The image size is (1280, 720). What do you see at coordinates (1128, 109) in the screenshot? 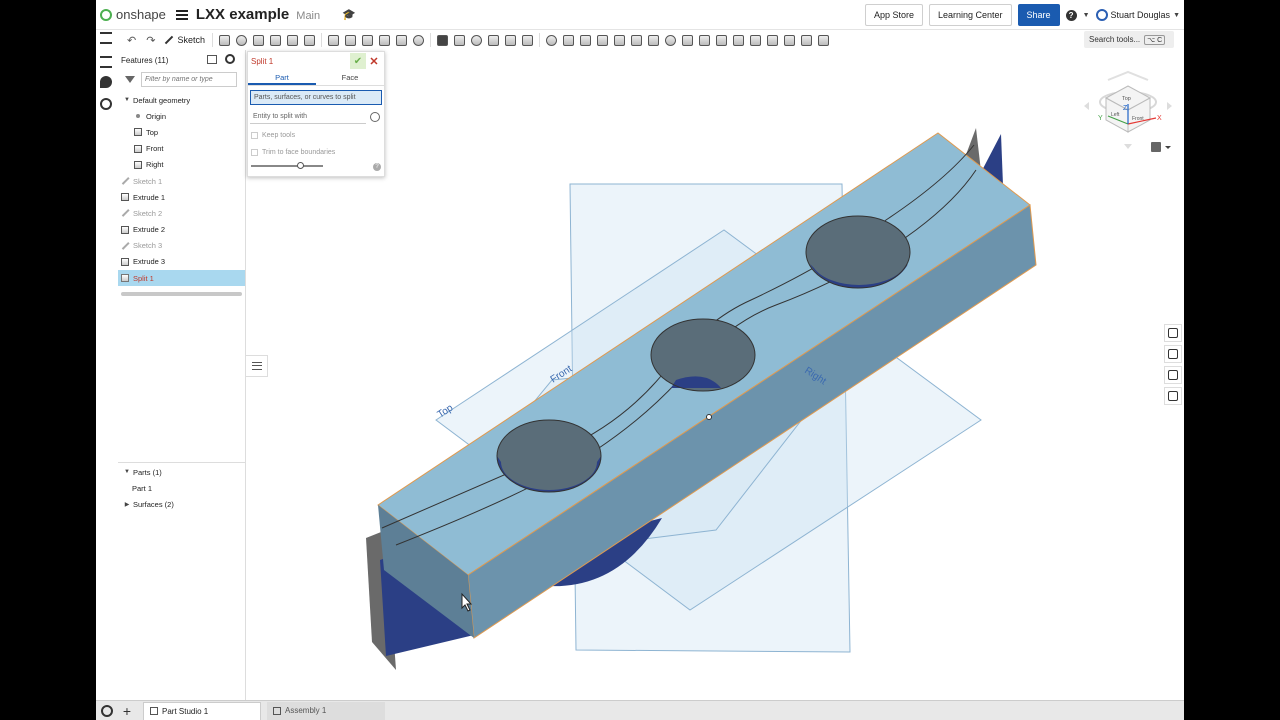
I see `view-cube: Top Left Front X Y Z` at bounding box center [1128, 109].